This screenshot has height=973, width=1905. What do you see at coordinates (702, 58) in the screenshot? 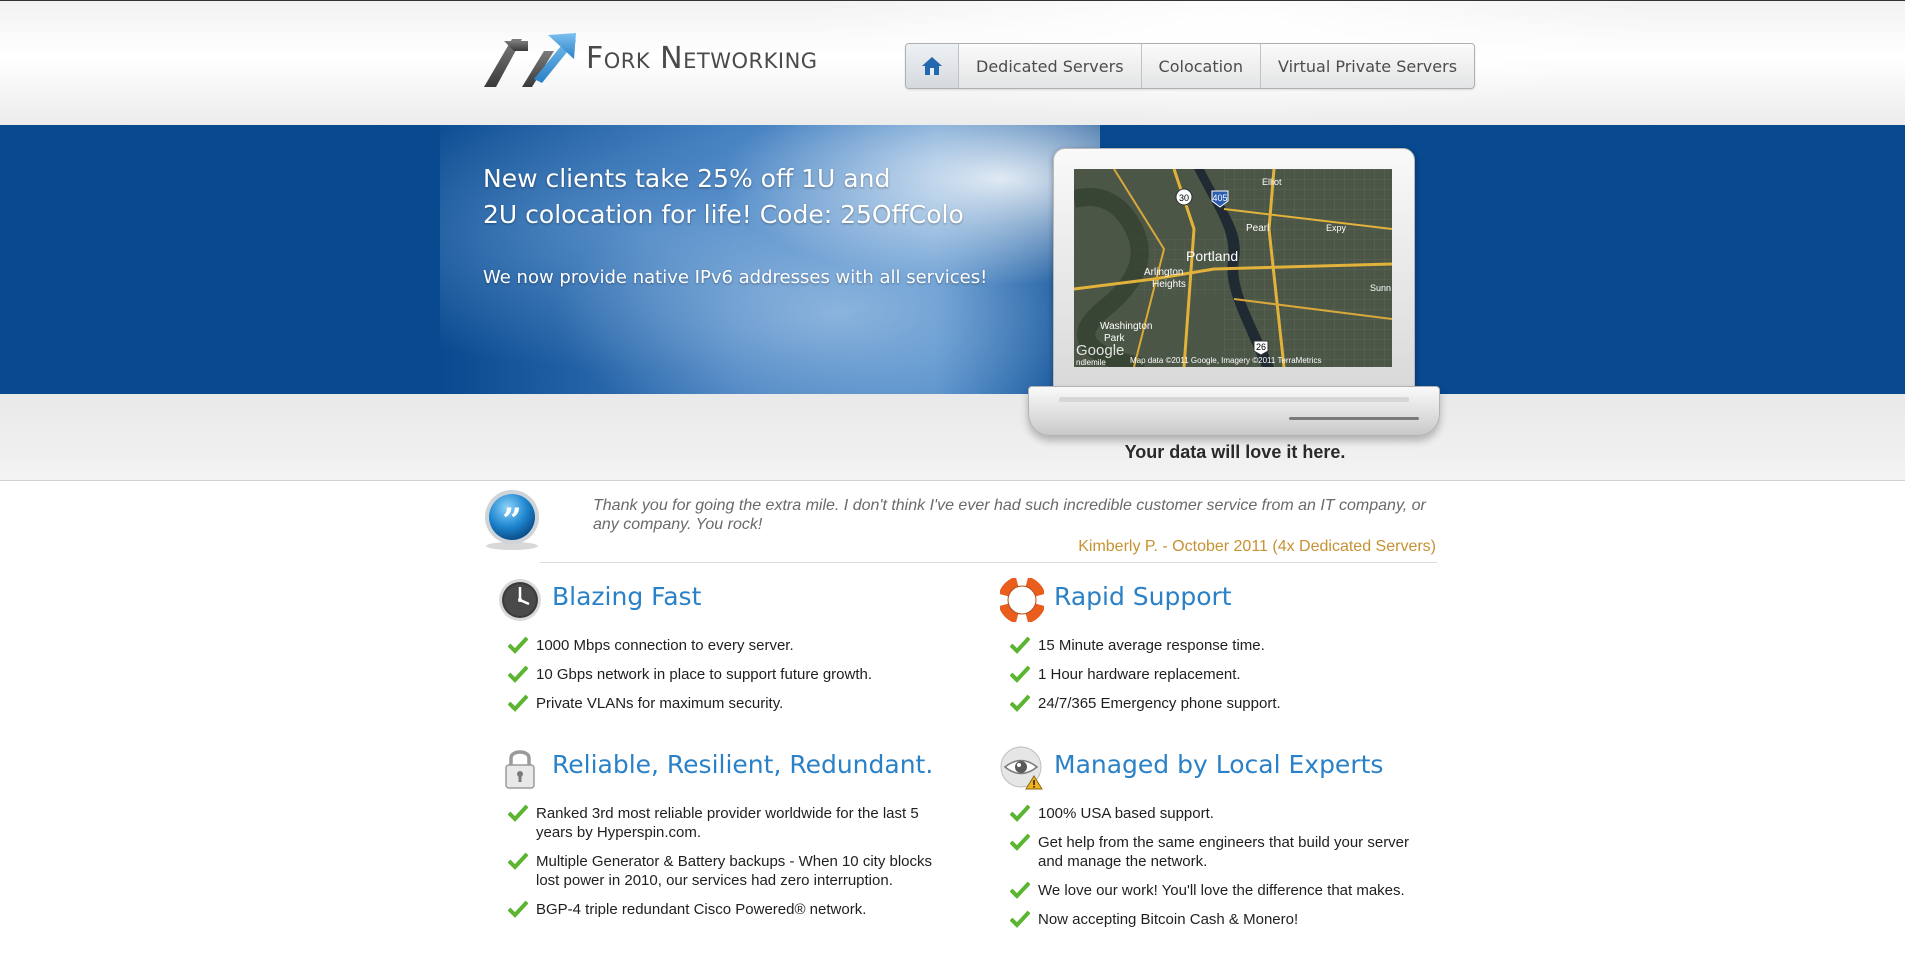
I see `logo-text: Fork Networking` at bounding box center [702, 58].